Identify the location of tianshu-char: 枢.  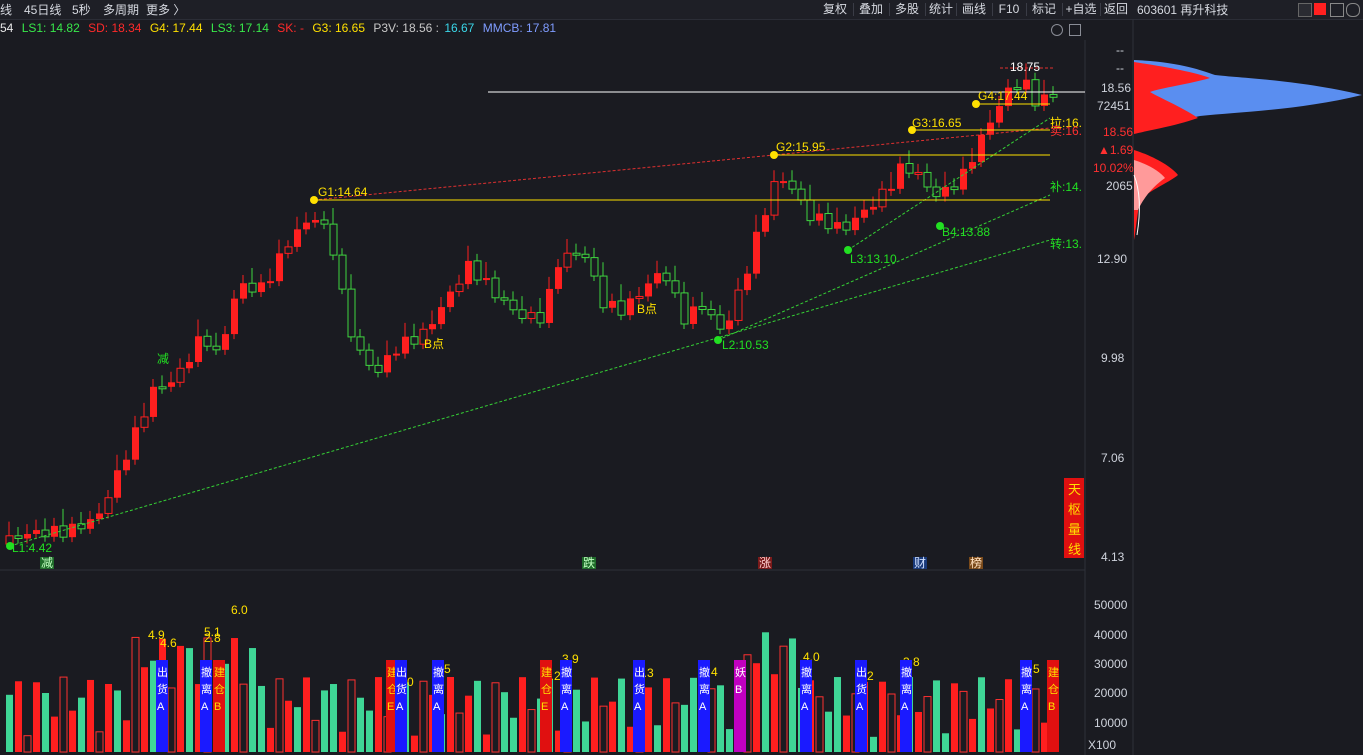
(1074, 509).